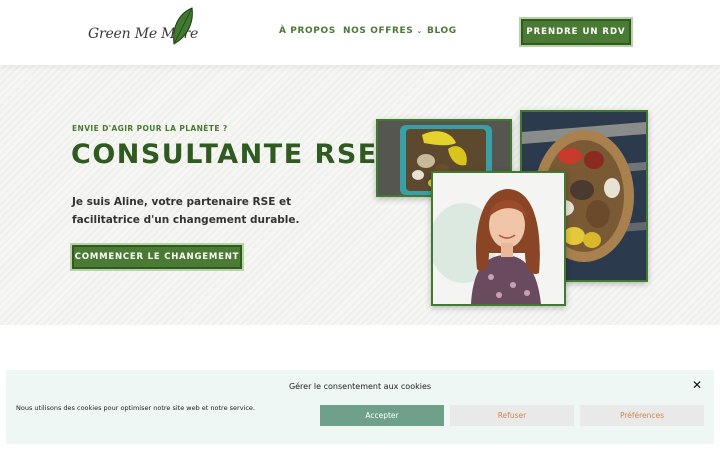  Describe the element at coordinates (442, 31) in the screenshot. I see `nav-item-blog: BLOG` at that location.